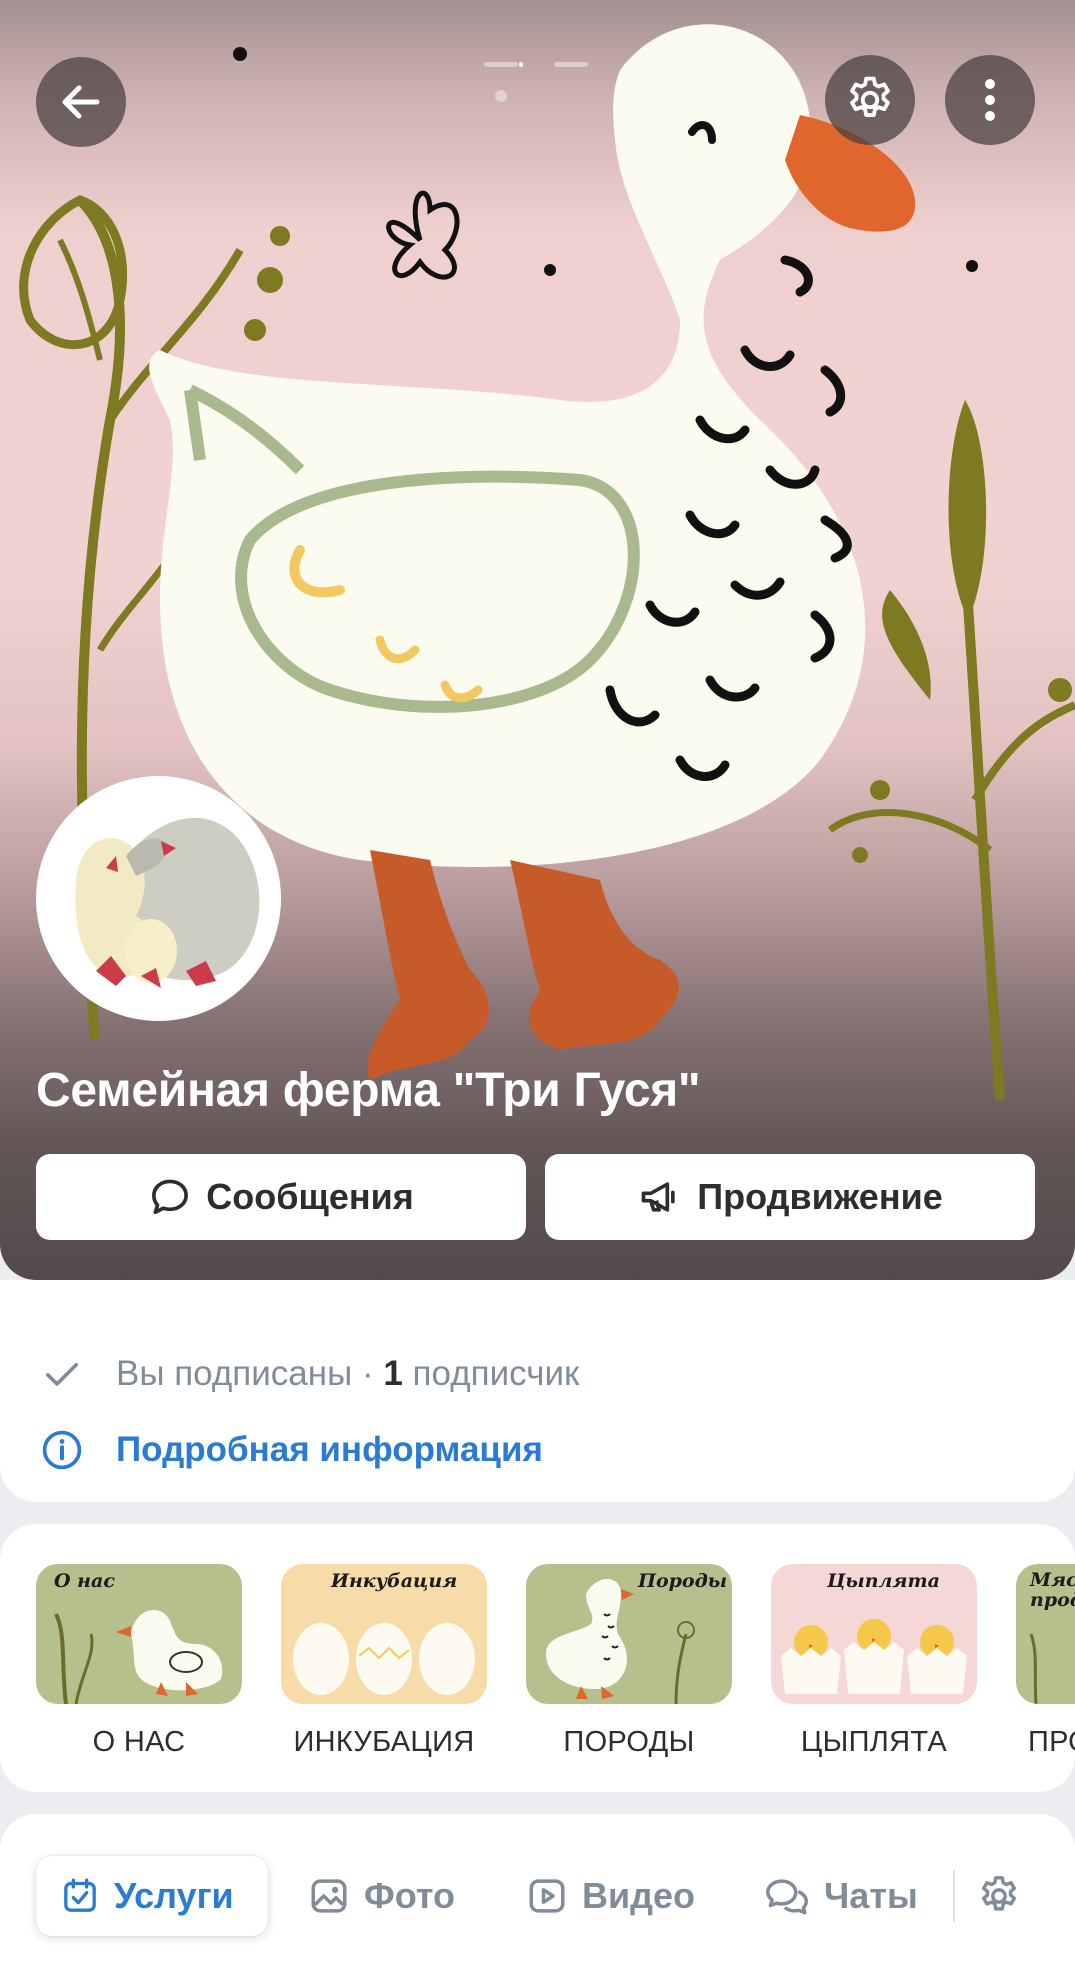 This screenshot has height=1971, width=1075. Describe the element at coordinates (683, 1581) in the screenshot. I see `highlight-thumb-title: Породы` at that location.